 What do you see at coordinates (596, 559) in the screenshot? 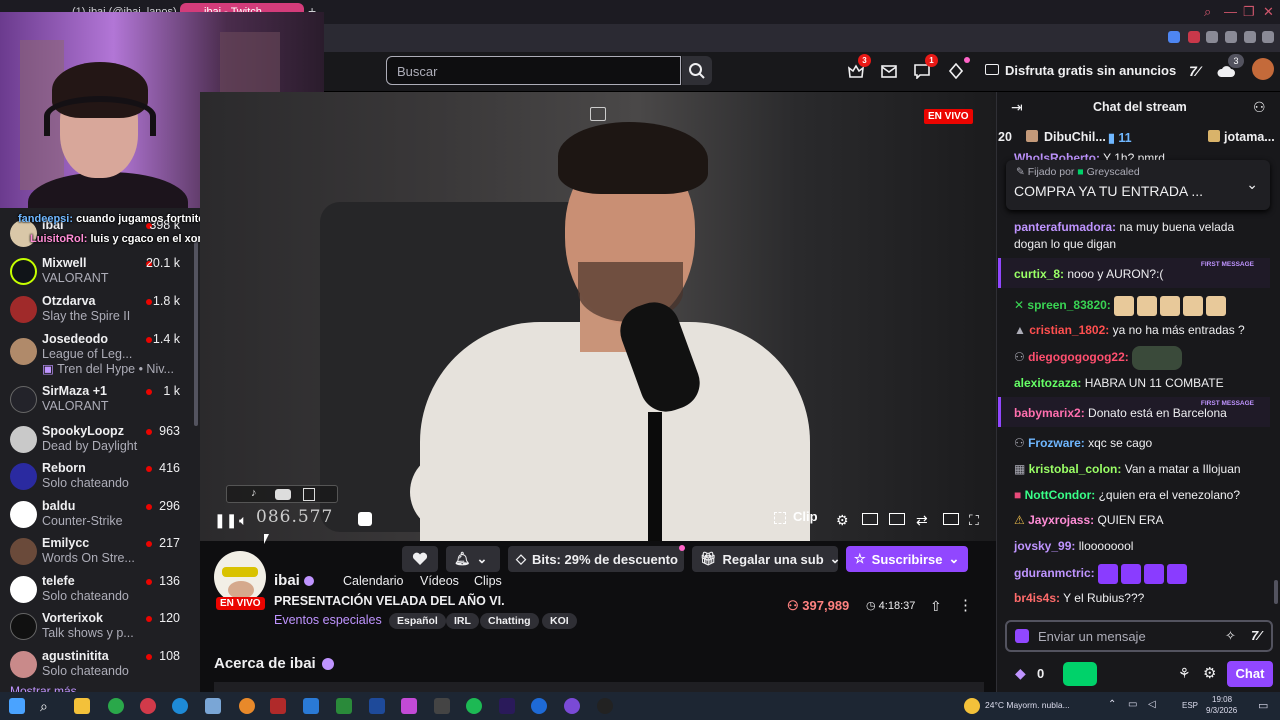
I see `bits-discount-button: ◇ Bits: 29% de descuento` at bounding box center [596, 559].